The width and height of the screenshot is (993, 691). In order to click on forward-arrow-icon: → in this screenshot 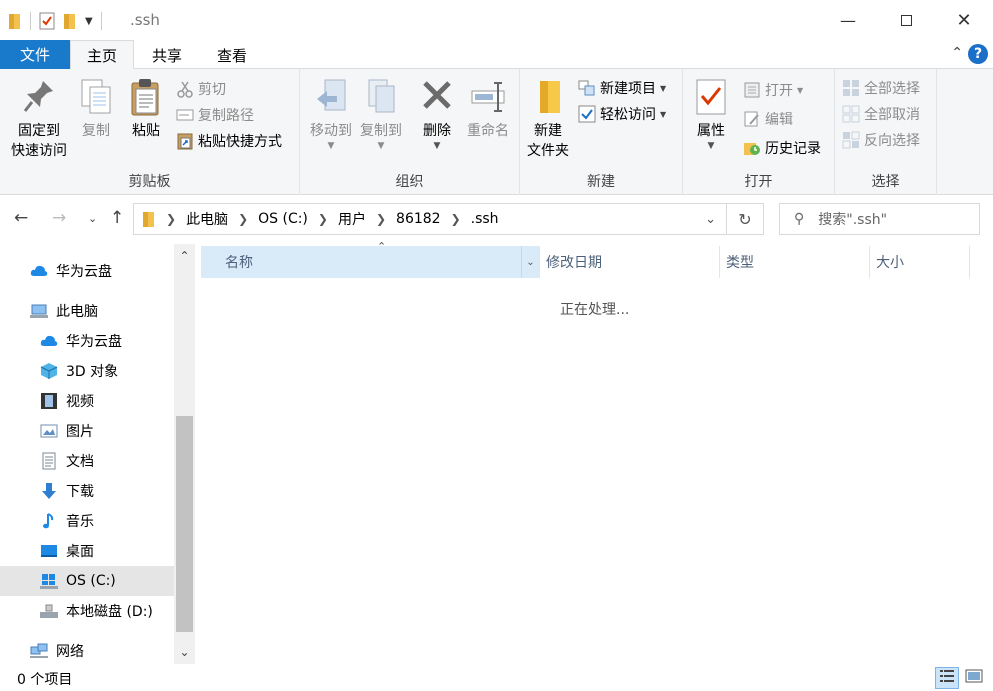, I will do `click(59, 218)`.